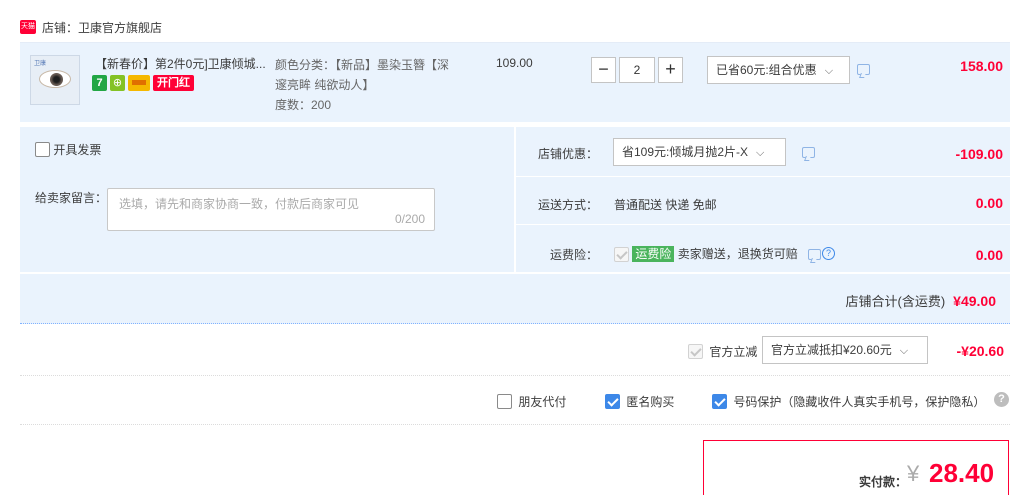 This screenshot has height=495, width=1021. What do you see at coordinates (40, 64) in the screenshot?
I see `thumbnail-text: 卫康` at bounding box center [40, 64].